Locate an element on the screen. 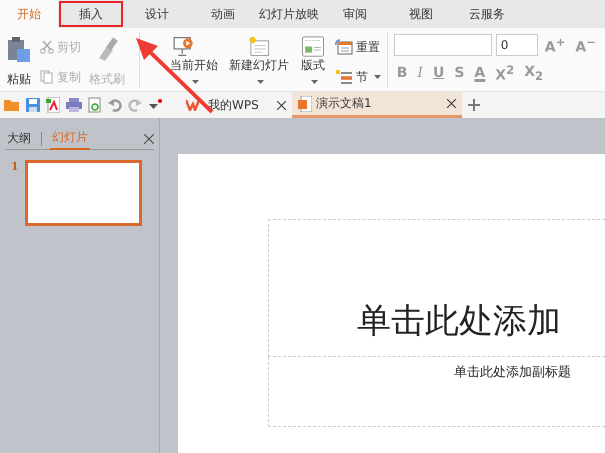  folder-icon is located at coordinates (12, 105).